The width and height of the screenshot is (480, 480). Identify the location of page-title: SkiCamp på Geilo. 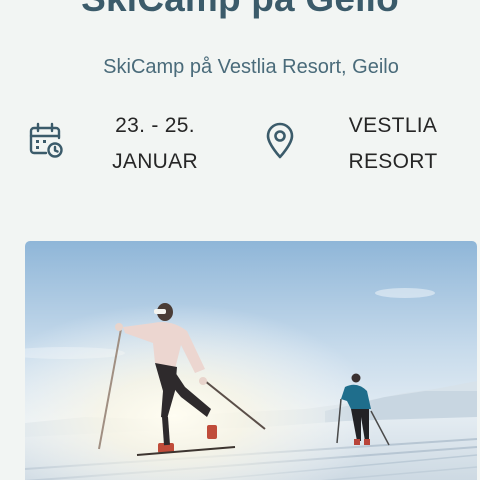
(240, 10).